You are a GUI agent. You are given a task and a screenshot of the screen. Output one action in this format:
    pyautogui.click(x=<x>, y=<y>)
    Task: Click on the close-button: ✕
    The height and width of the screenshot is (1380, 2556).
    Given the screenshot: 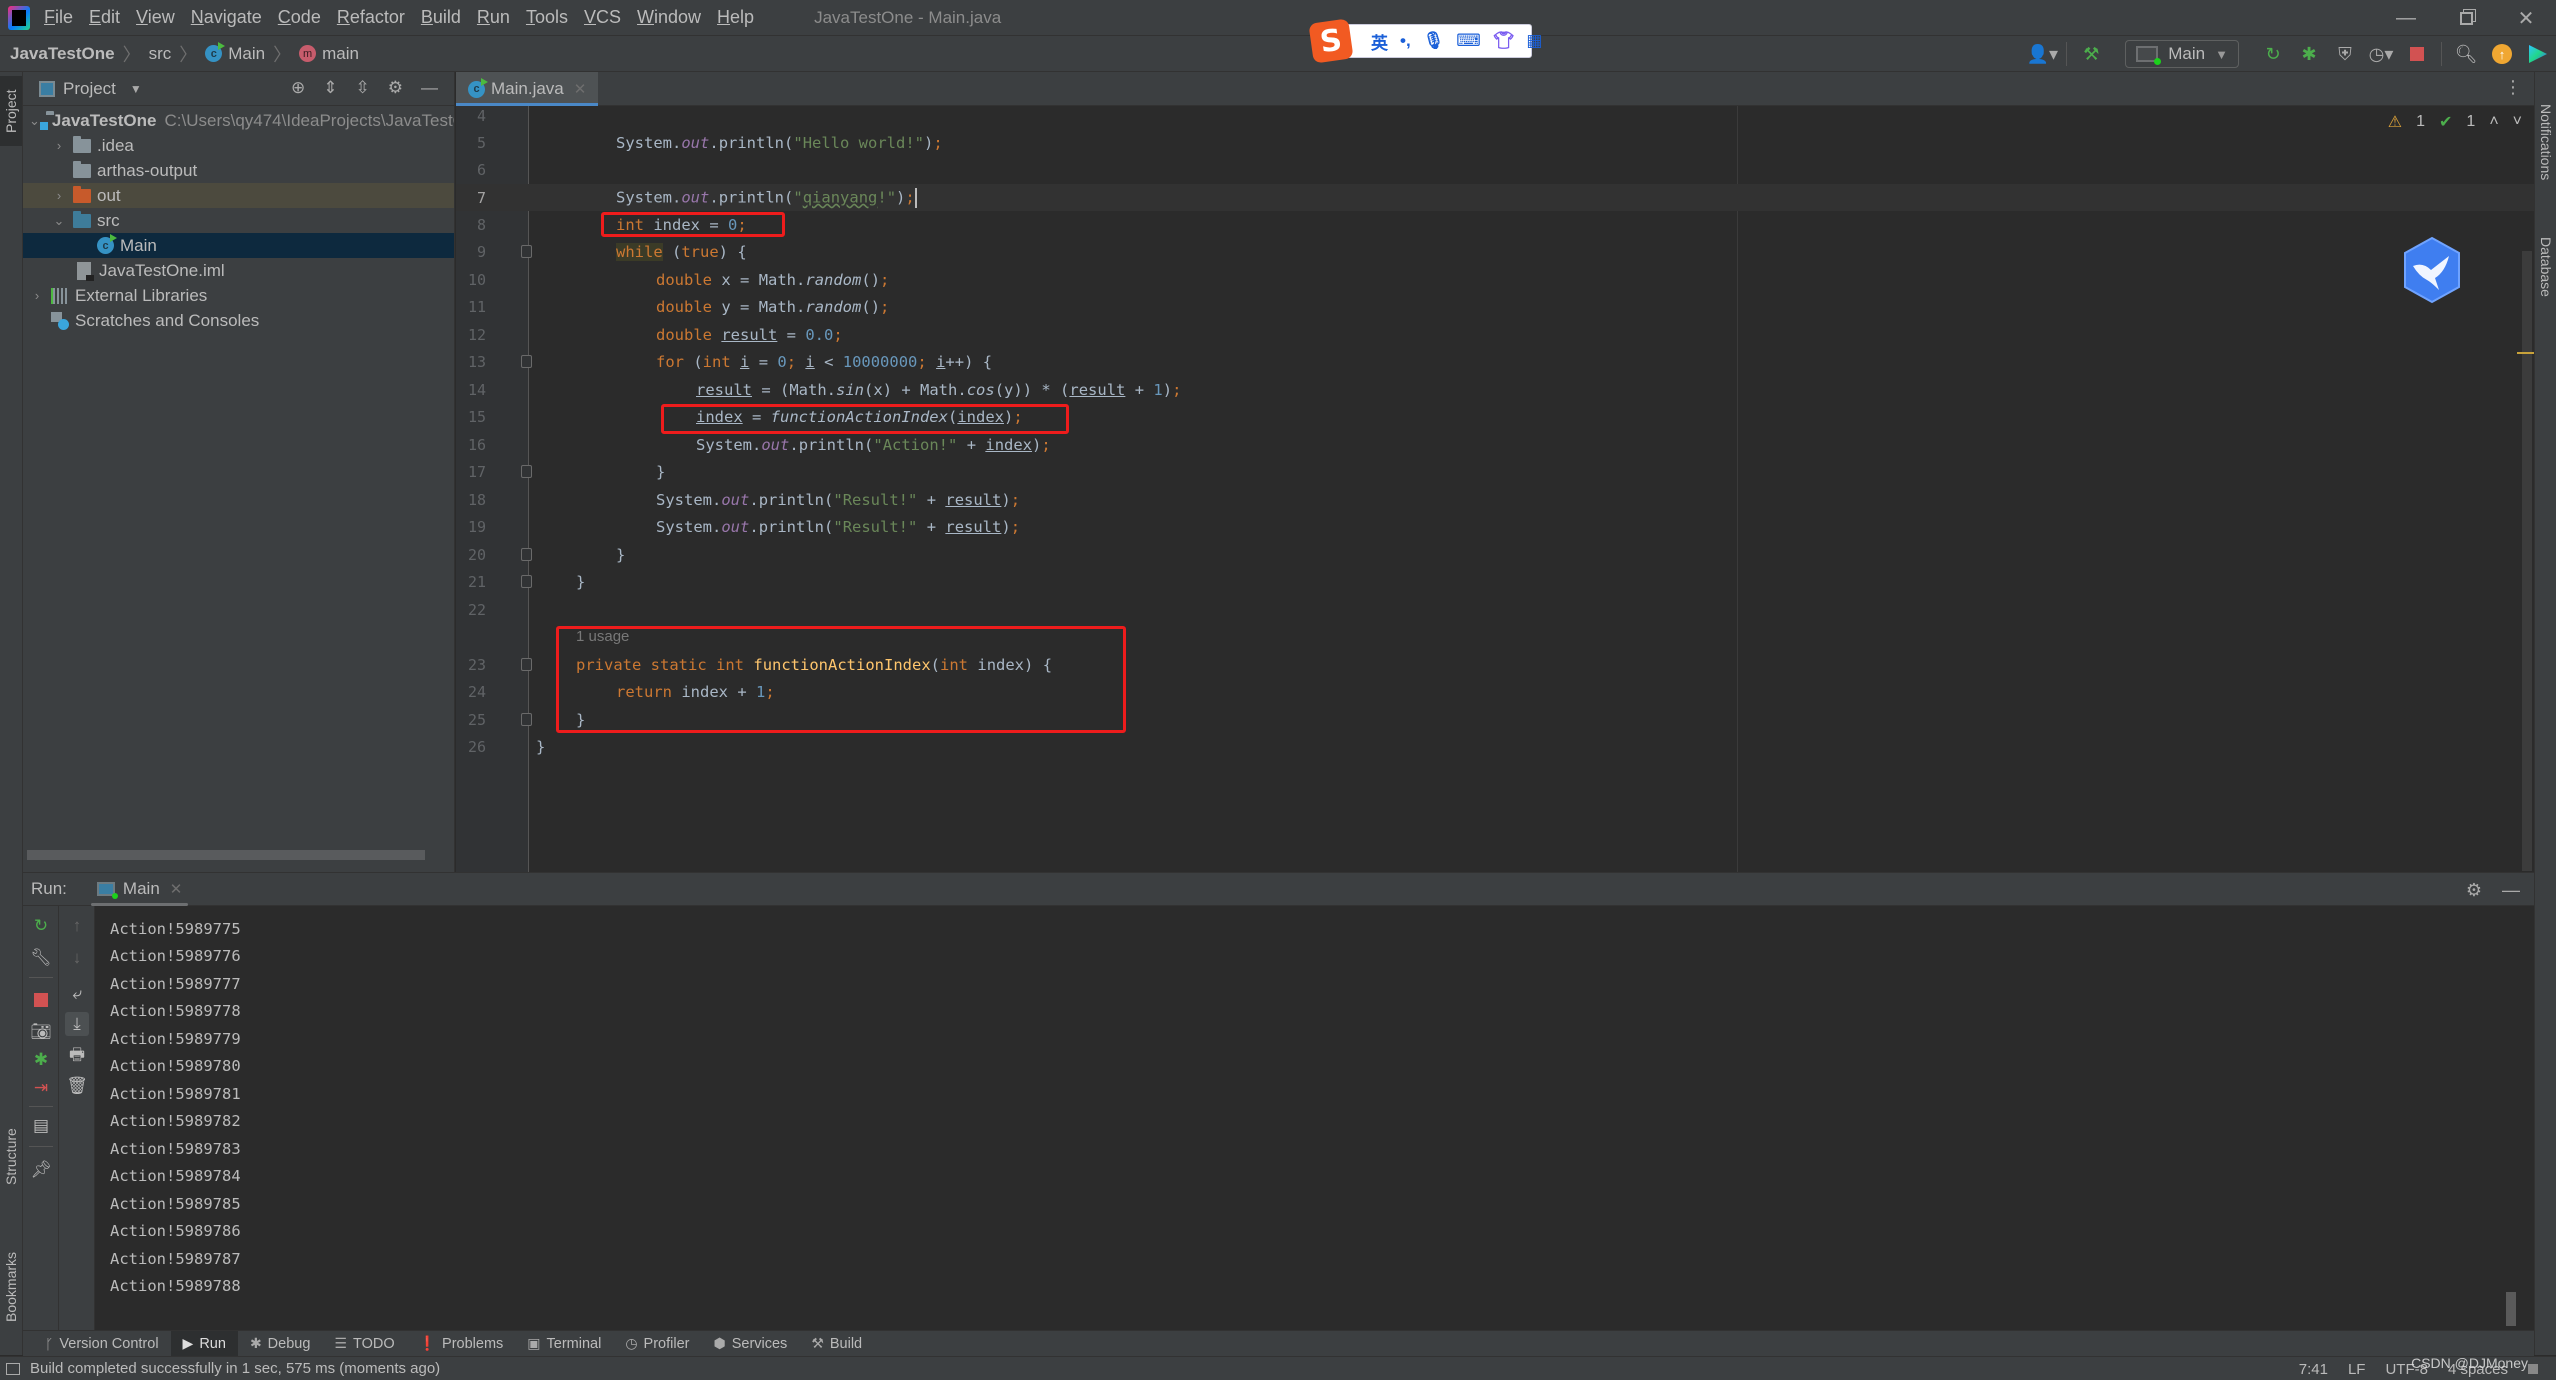 What is the action you would take?
    pyautogui.click(x=2526, y=18)
    